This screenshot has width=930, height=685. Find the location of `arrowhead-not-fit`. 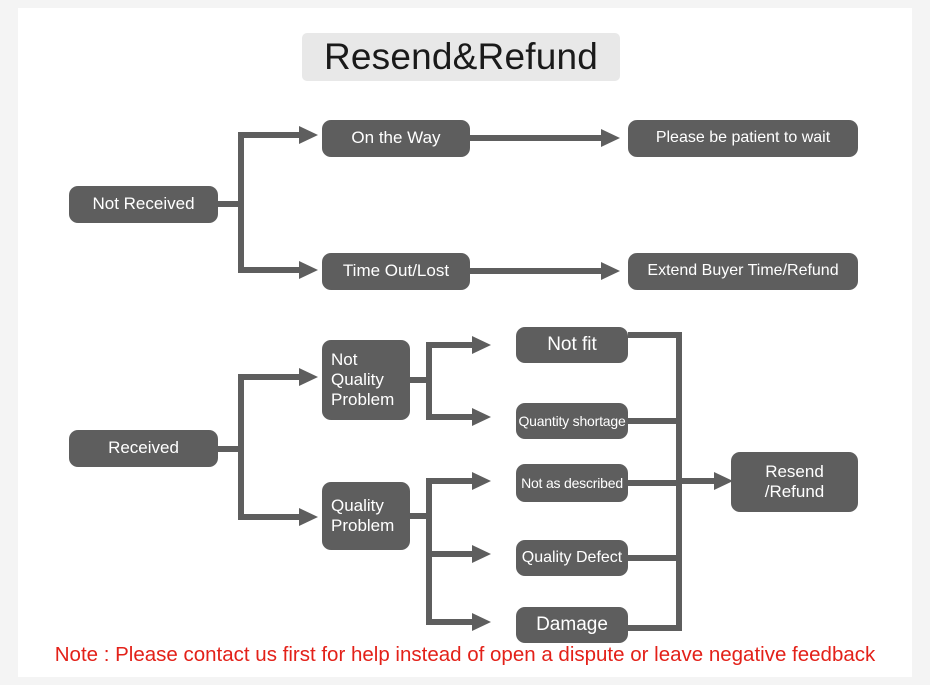

arrowhead-not-fit is located at coordinates (481, 345).